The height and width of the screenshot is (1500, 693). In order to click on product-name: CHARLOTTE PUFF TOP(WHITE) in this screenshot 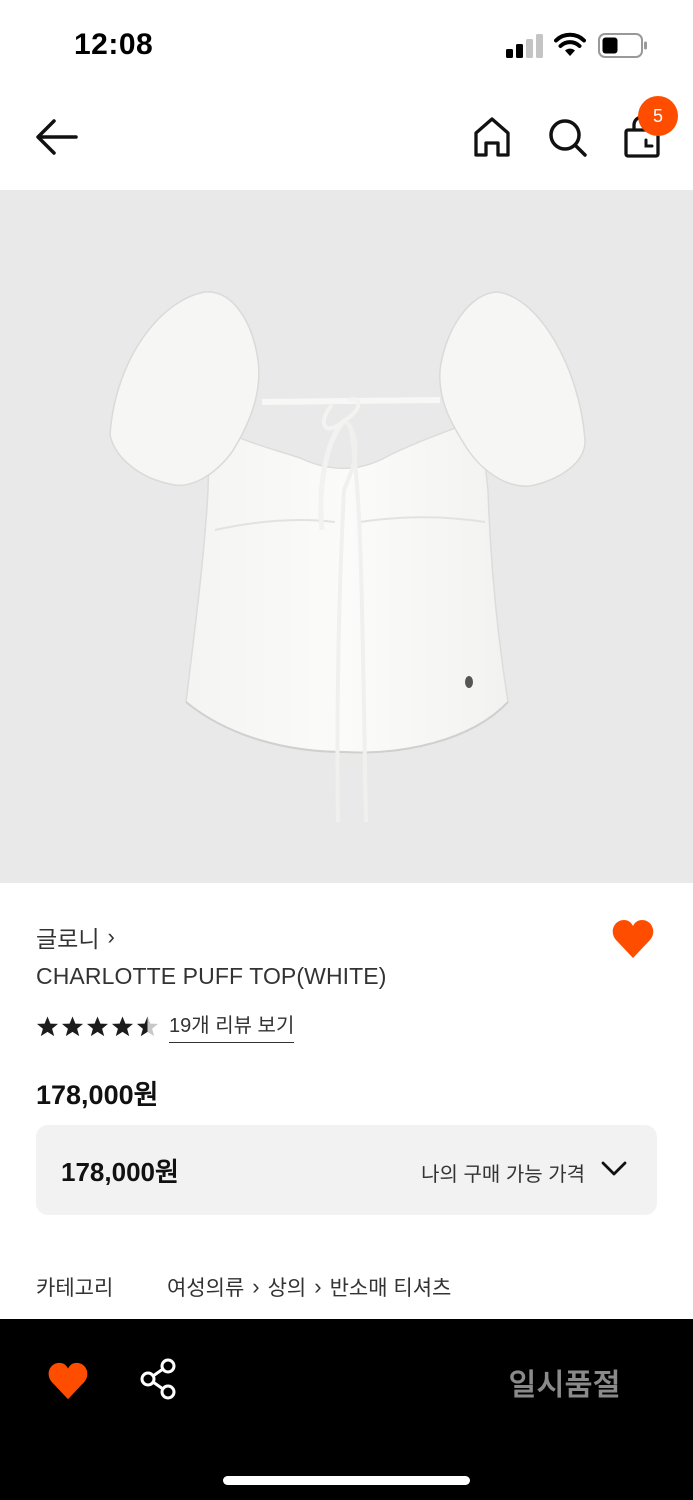, I will do `click(211, 976)`.